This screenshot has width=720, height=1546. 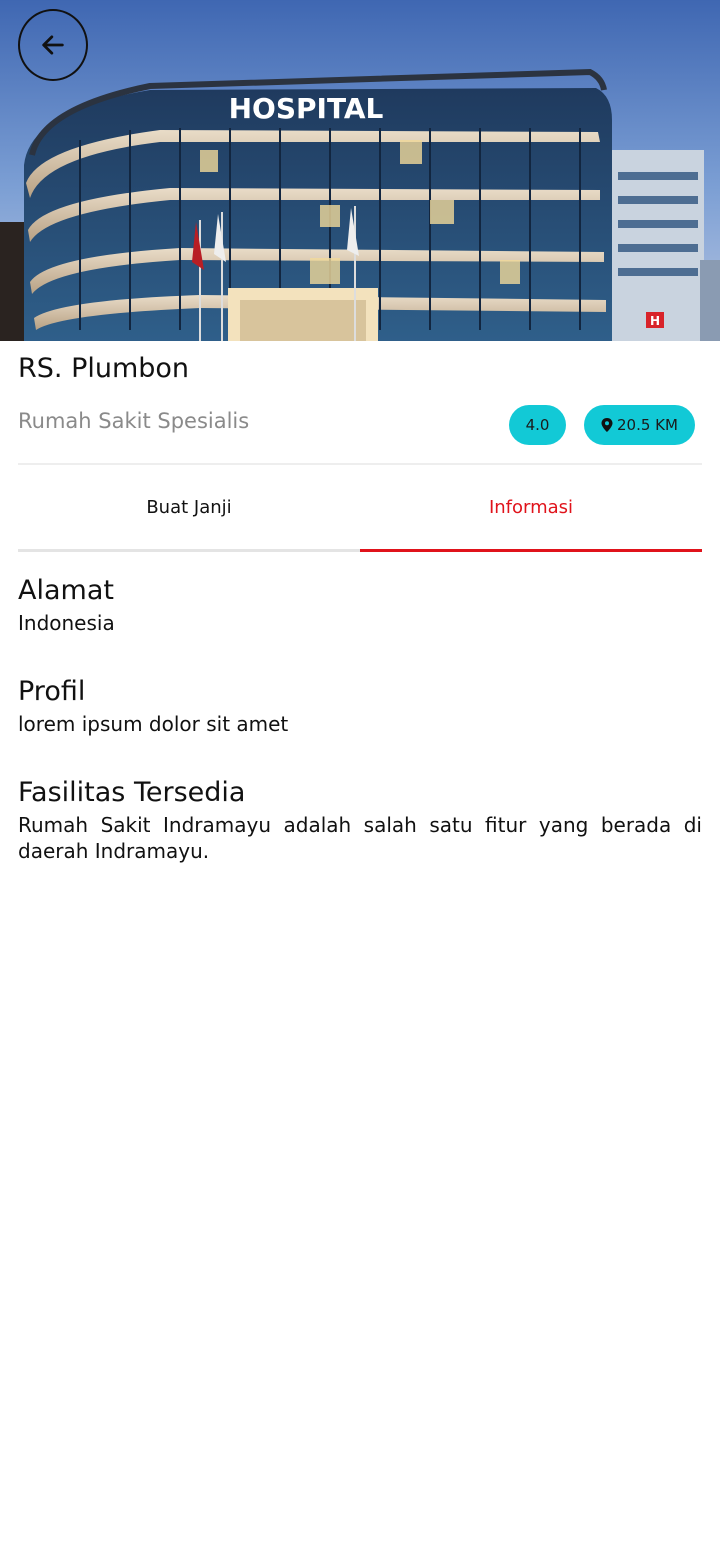 I want to click on facilities-heading: Fasilitas Tersedia, so click(x=132, y=792).